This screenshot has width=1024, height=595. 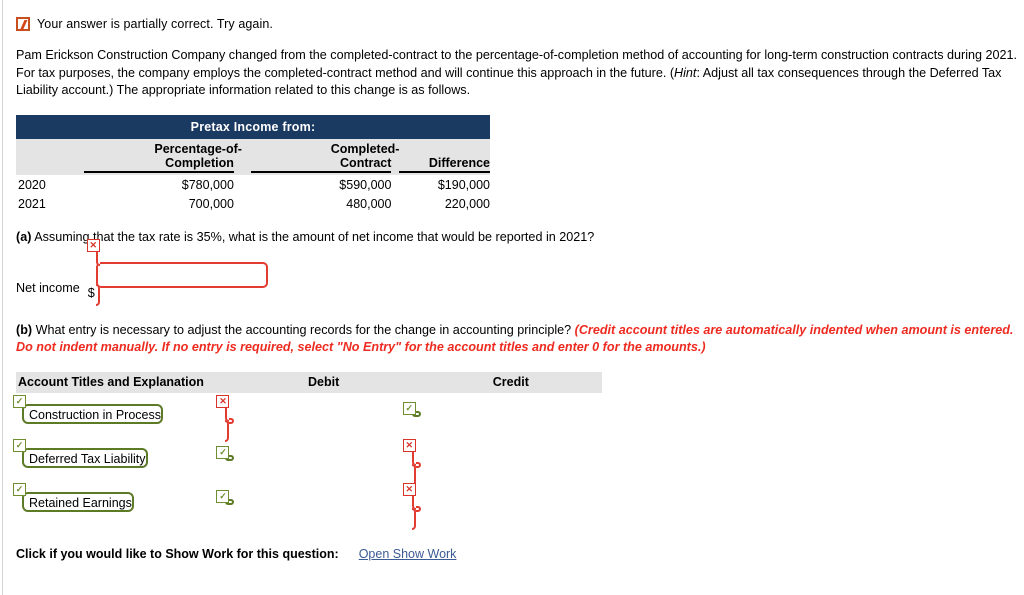 I want to click on journal-header-credit: Credit, so click(x=510, y=382).